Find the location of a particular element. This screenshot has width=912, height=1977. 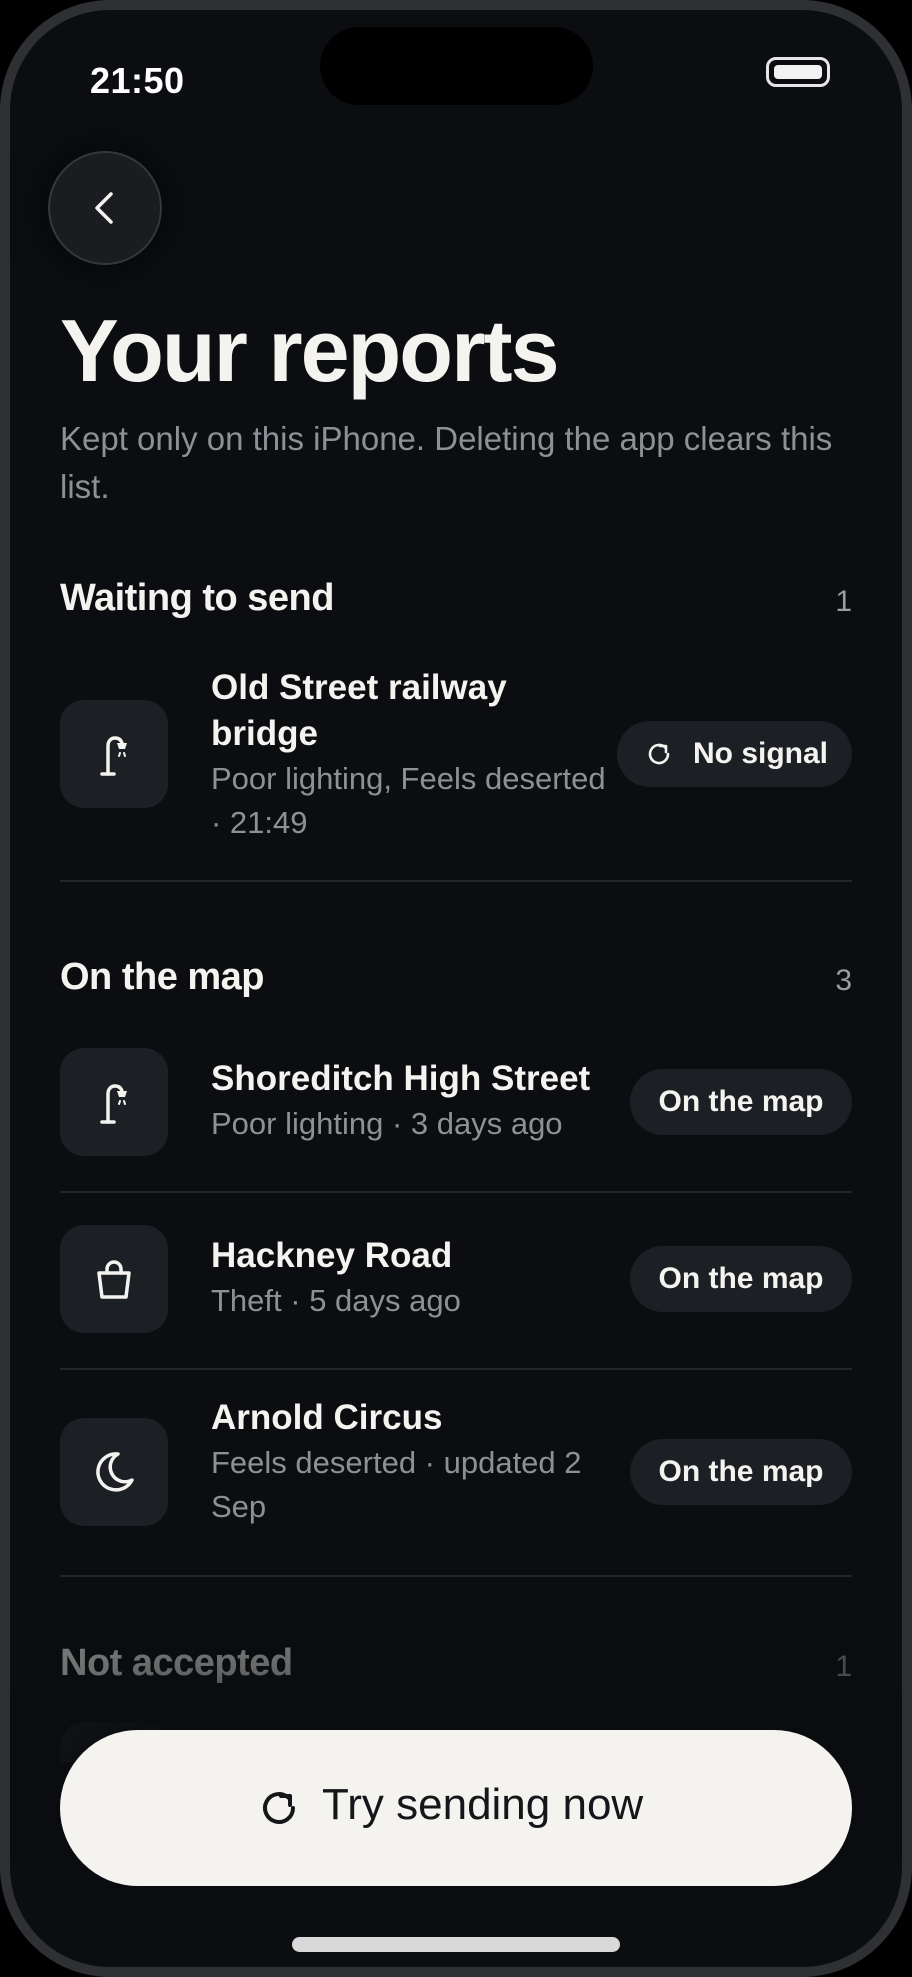

row-meta: Feels deserted · updated 2 Sep is located at coordinates (396, 1484).